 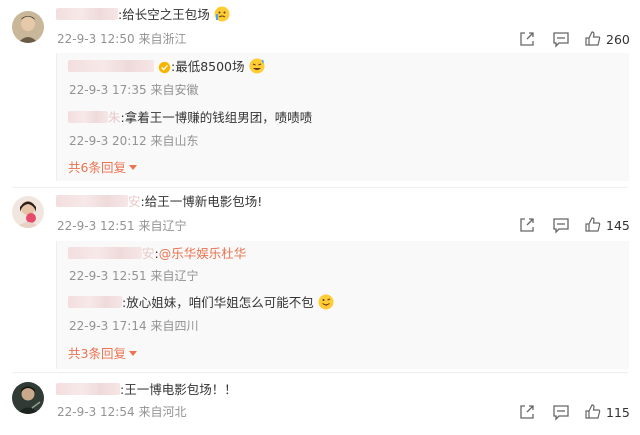 I want to click on reply-time: 22-9-3 17:14, so click(x=108, y=326).